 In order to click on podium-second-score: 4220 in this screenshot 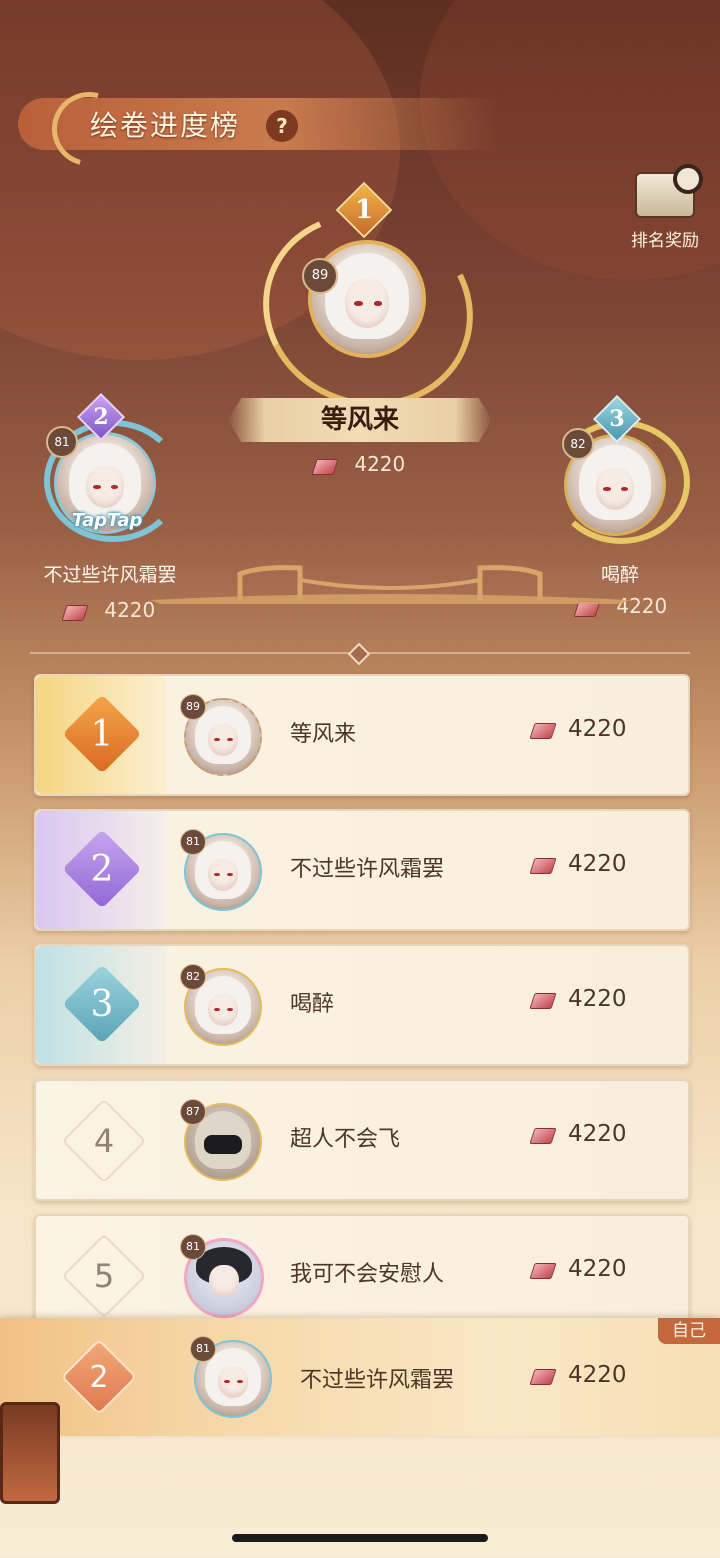, I will do `click(108, 610)`.